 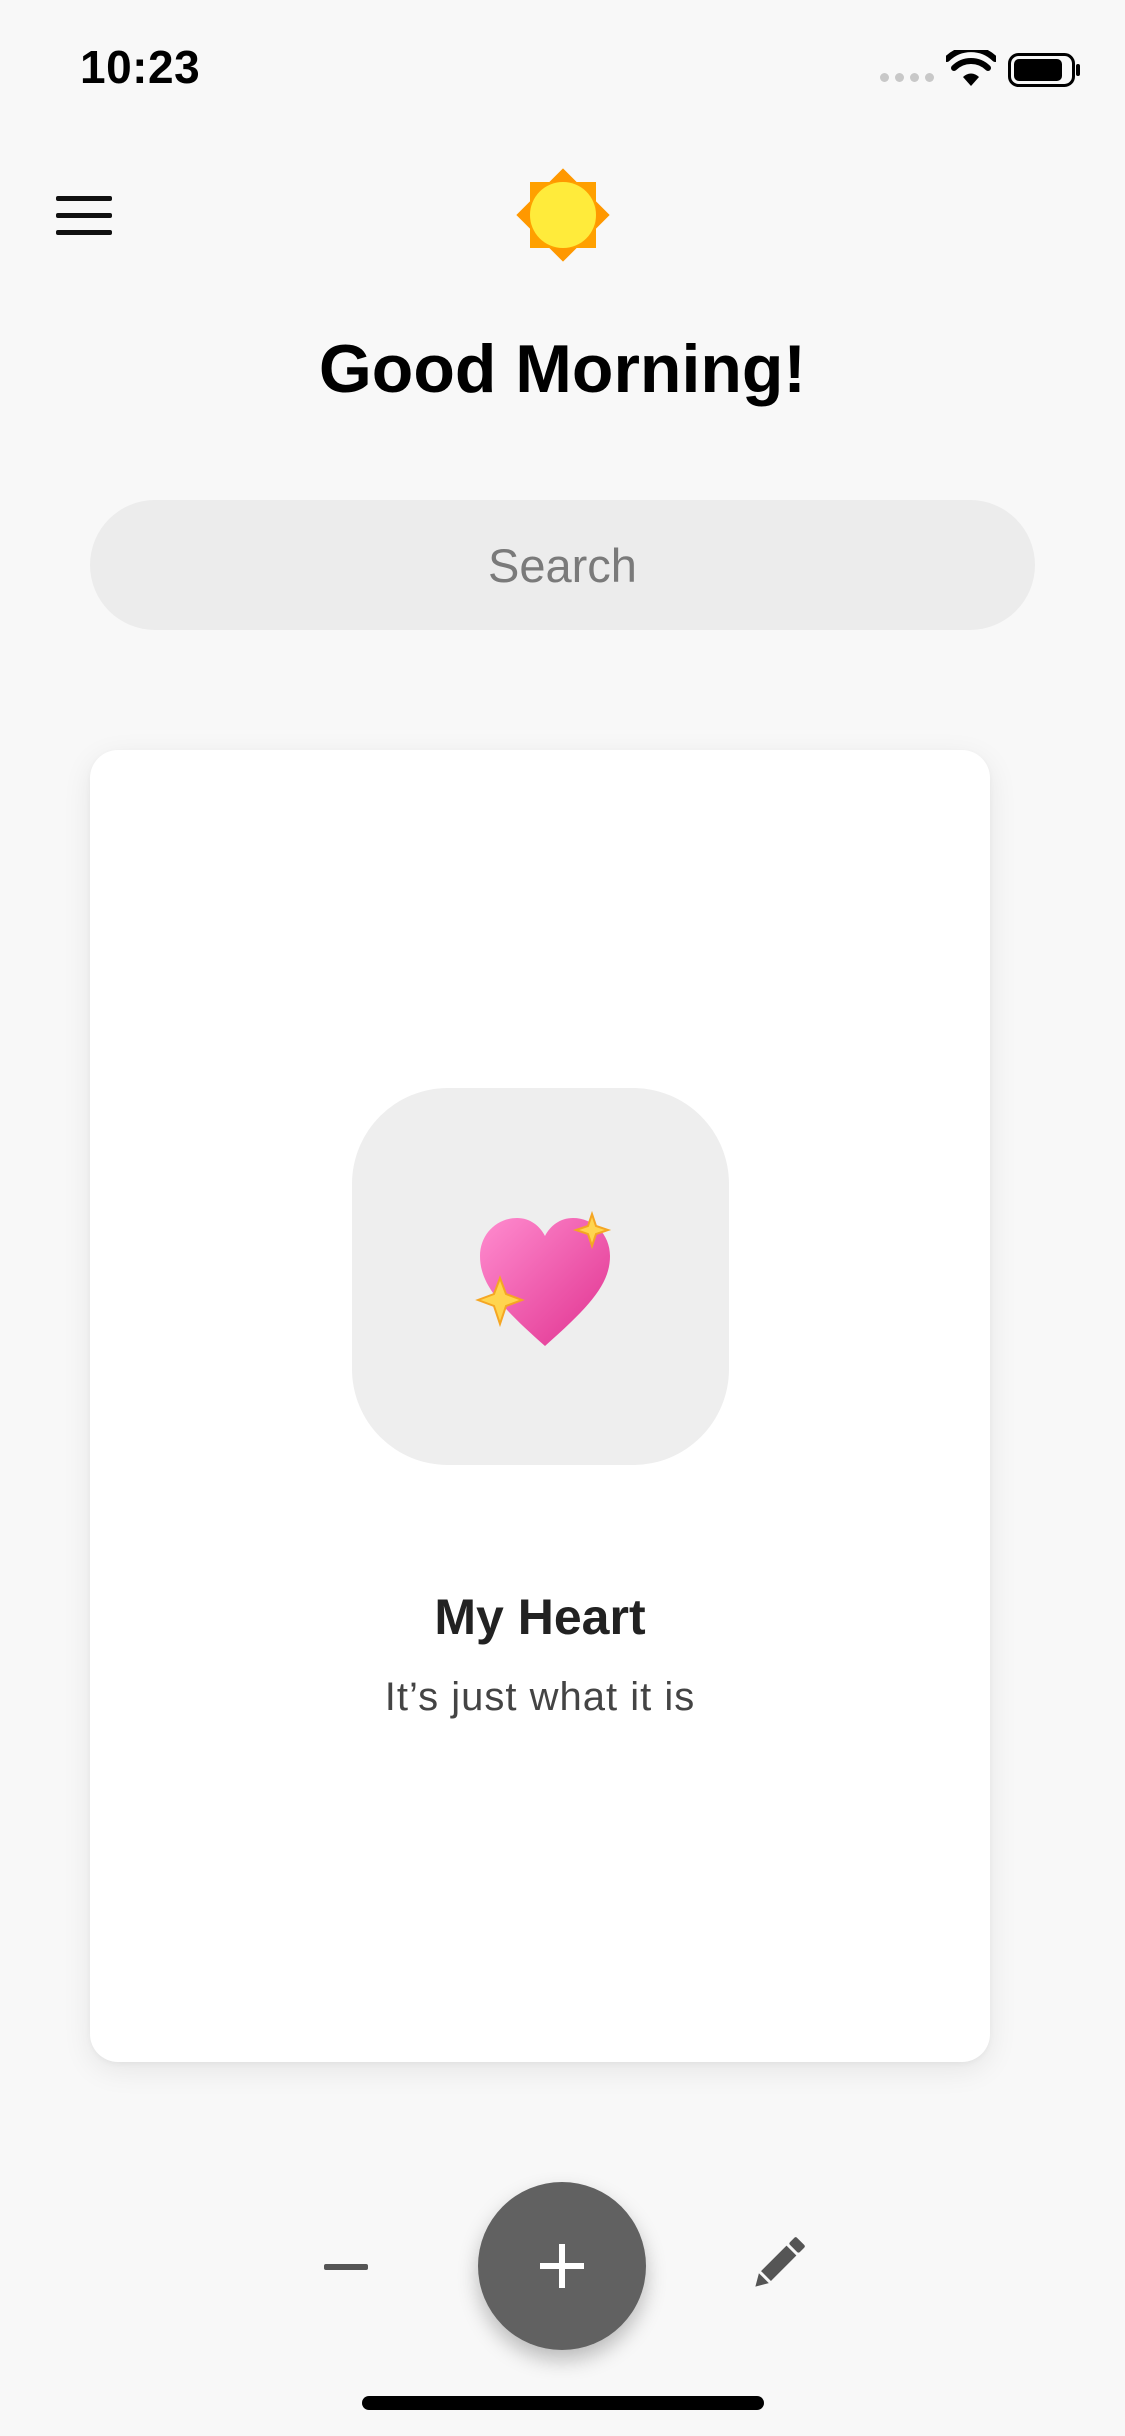 I want to click on emoji-tile, so click(x=540, y=1276).